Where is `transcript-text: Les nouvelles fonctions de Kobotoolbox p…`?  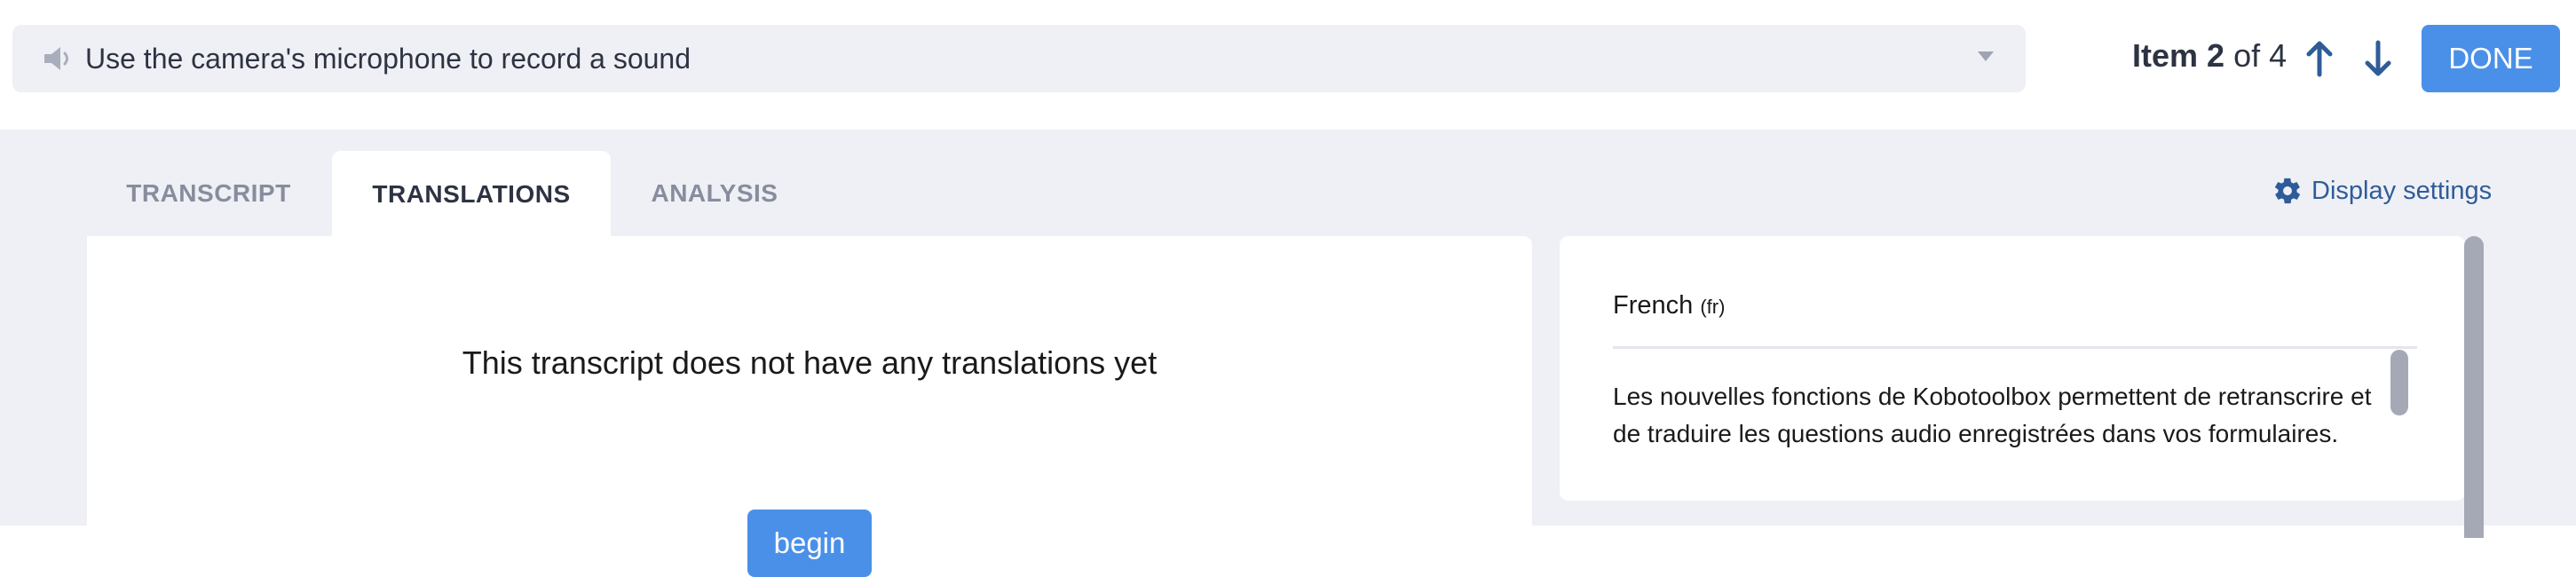
transcript-text: Les nouvelles fonctions de Kobotoolbox p… is located at coordinates (1992, 415).